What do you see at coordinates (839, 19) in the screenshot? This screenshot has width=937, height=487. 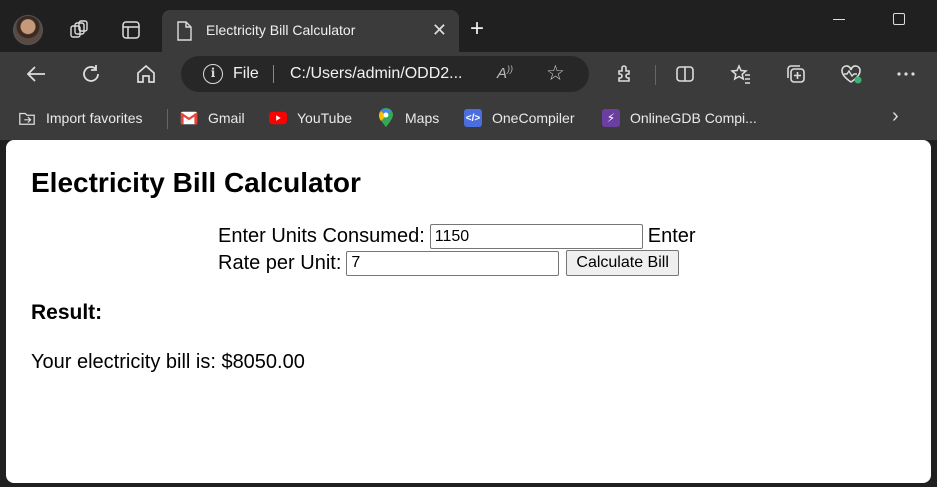 I see `minimize-button` at bounding box center [839, 19].